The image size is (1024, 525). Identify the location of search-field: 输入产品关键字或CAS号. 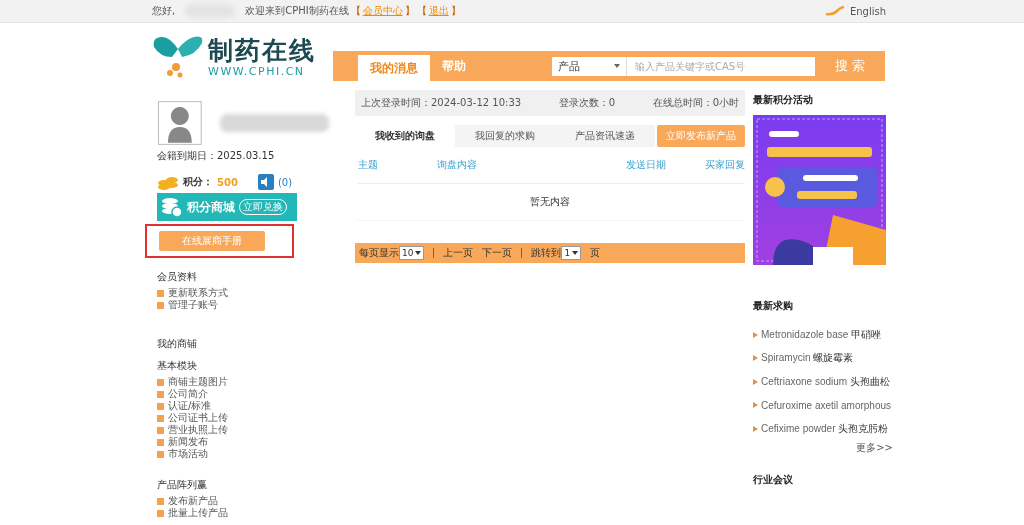
(721, 66).